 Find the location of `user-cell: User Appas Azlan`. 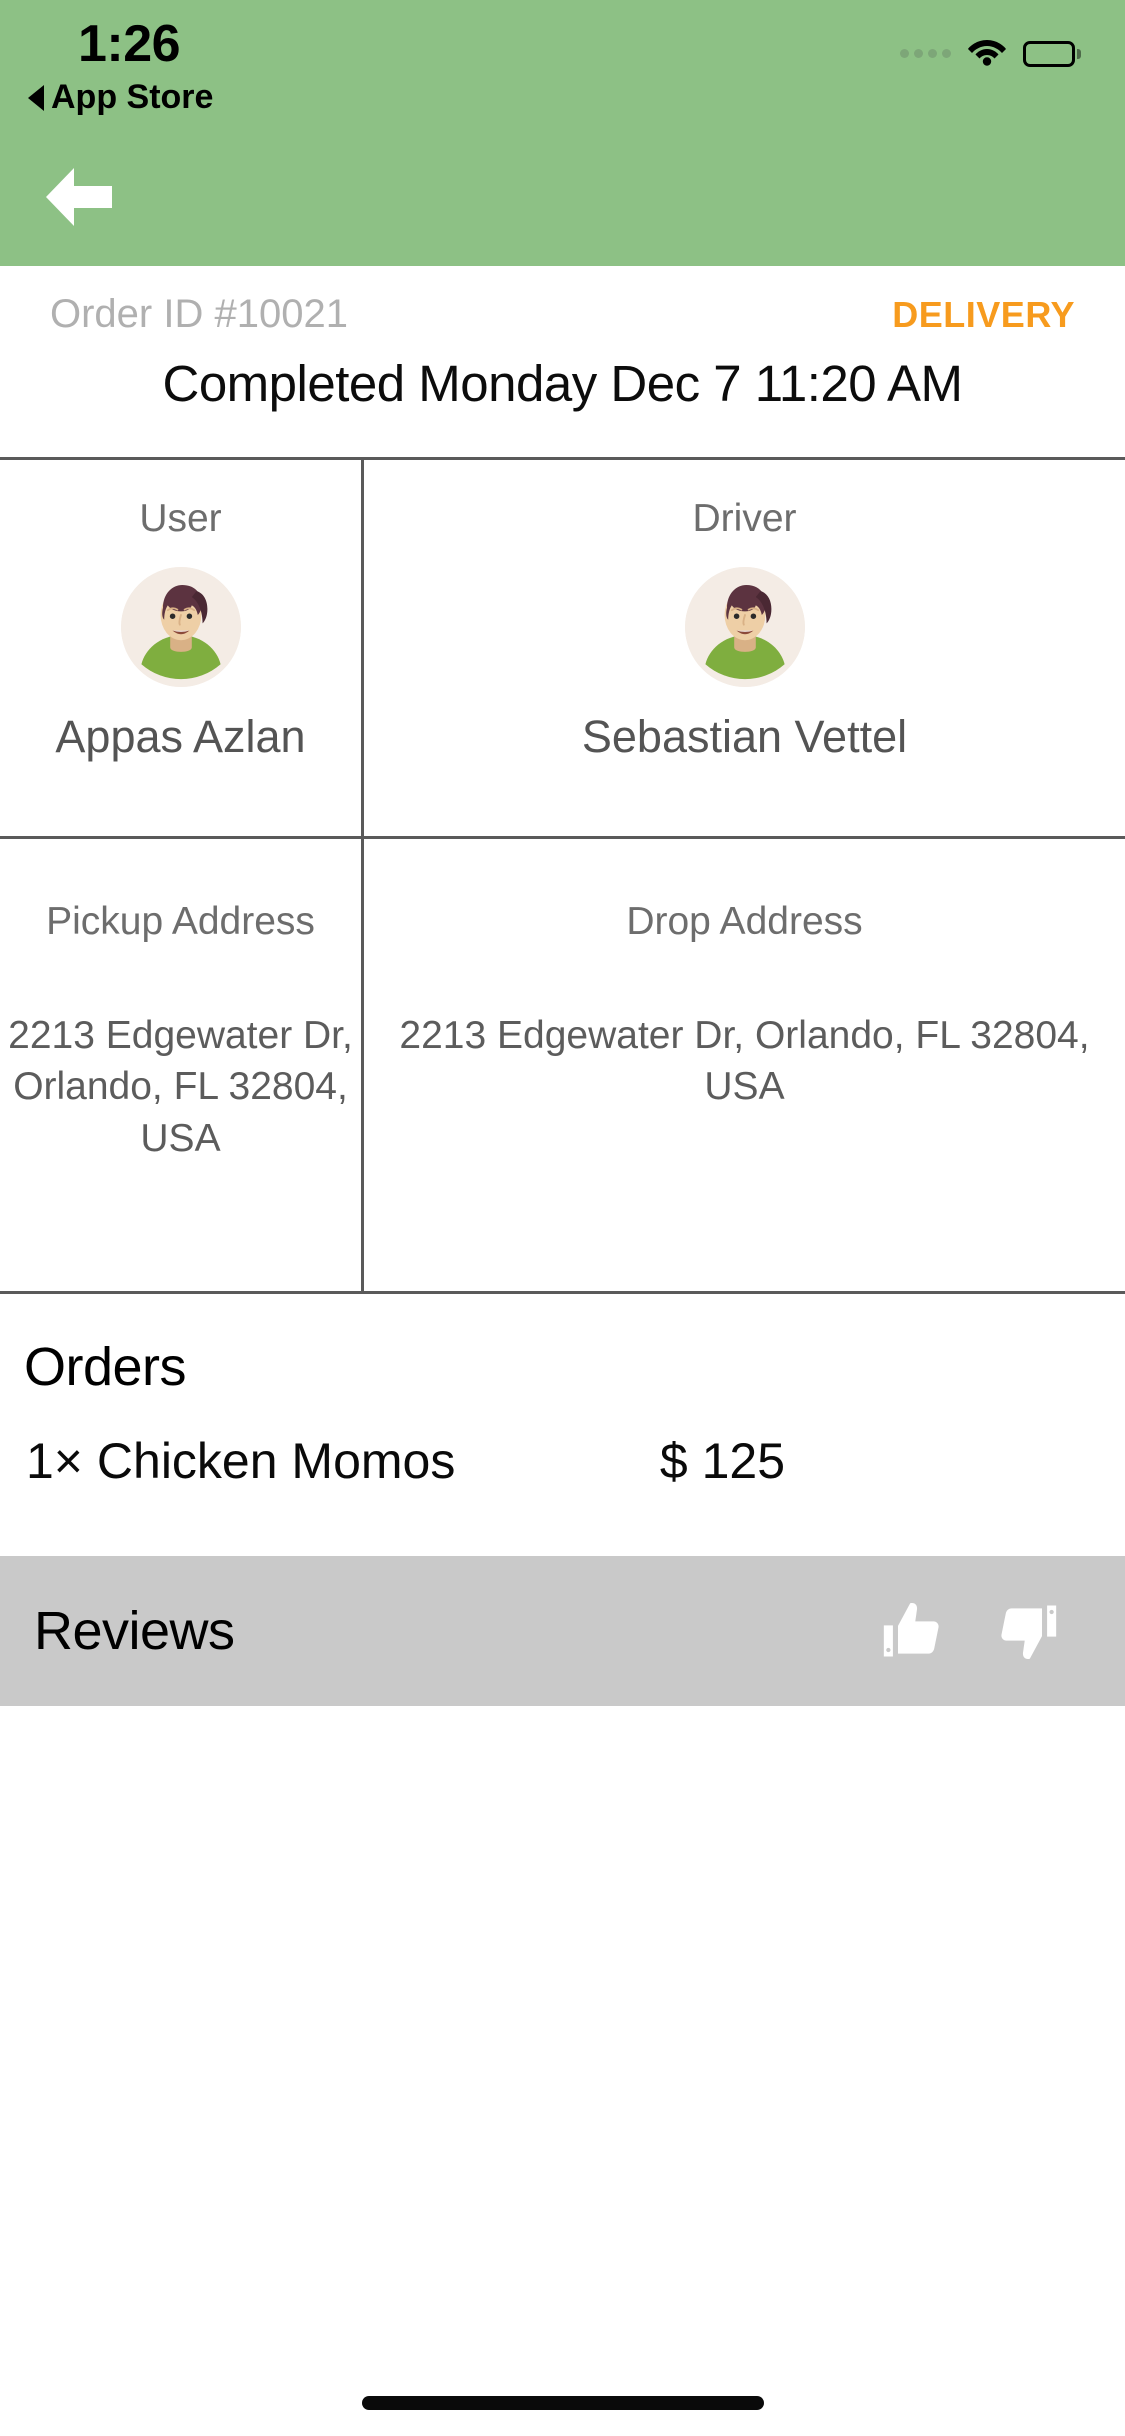

user-cell: User Appas Azlan is located at coordinates (180, 630).